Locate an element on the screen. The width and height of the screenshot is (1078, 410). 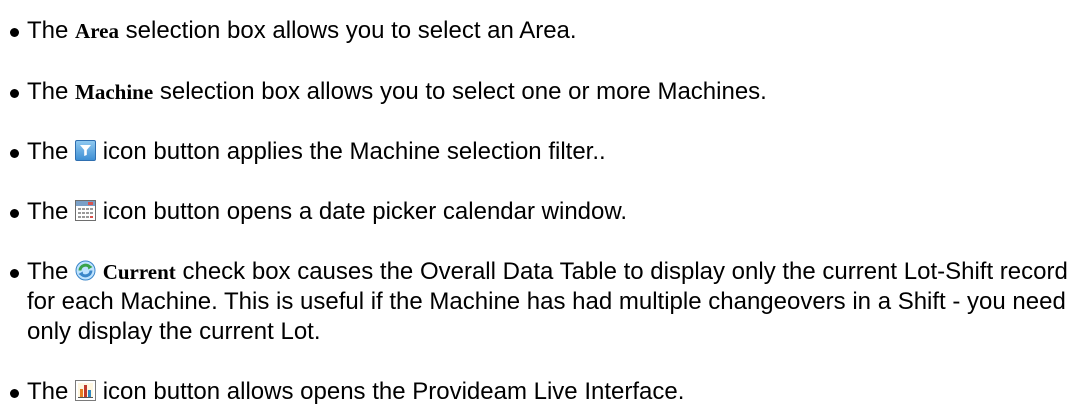
refresh-current-icon is located at coordinates (85, 270).